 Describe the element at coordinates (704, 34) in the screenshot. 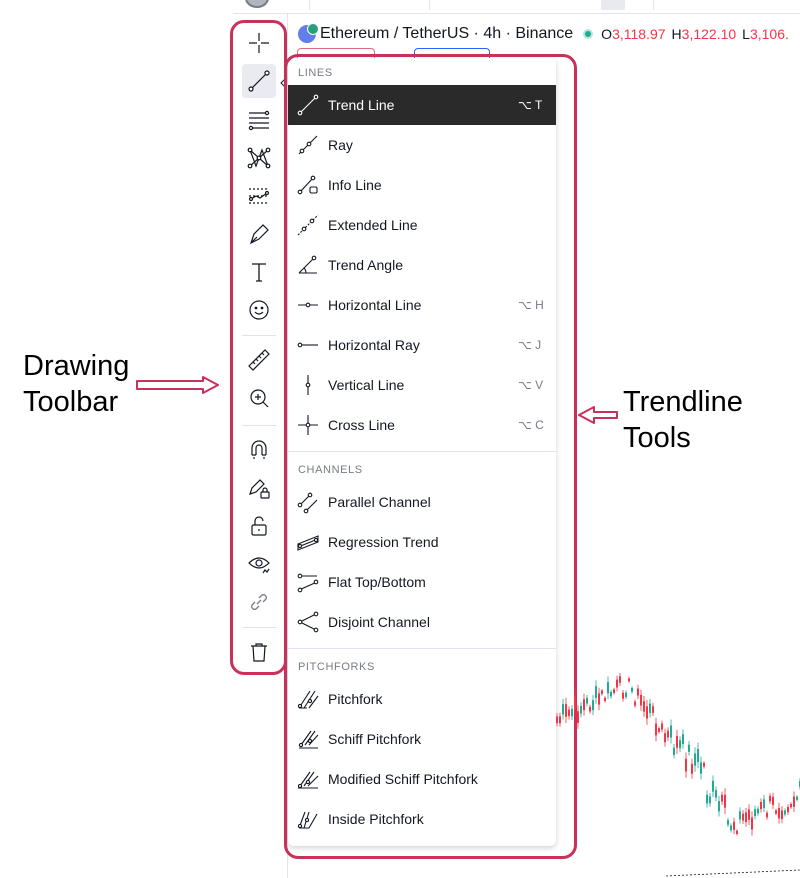

I see `ohlc-high: H3,122.10` at that location.